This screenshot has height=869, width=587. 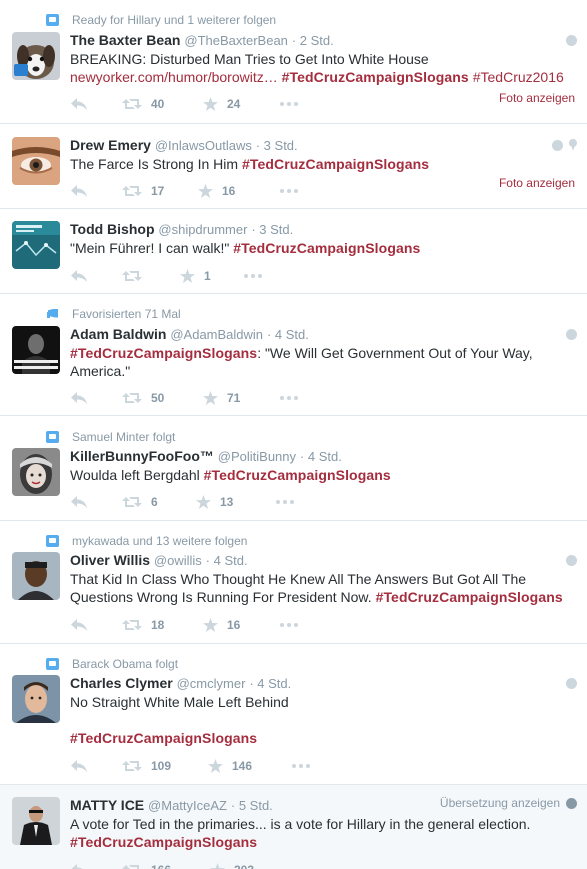 What do you see at coordinates (230, 766) in the screenshot?
I see `favorite-button: 146` at bounding box center [230, 766].